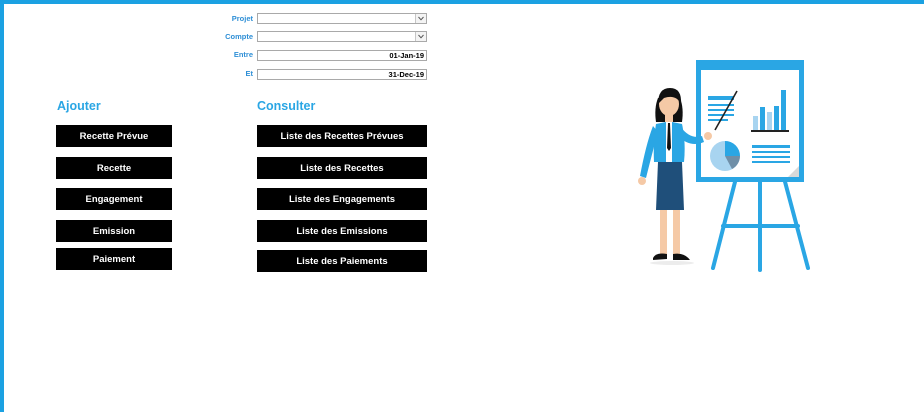 This screenshot has height=412, width=924. I want to click on et-date-field: 31-Dec-19, so click(342, 74).